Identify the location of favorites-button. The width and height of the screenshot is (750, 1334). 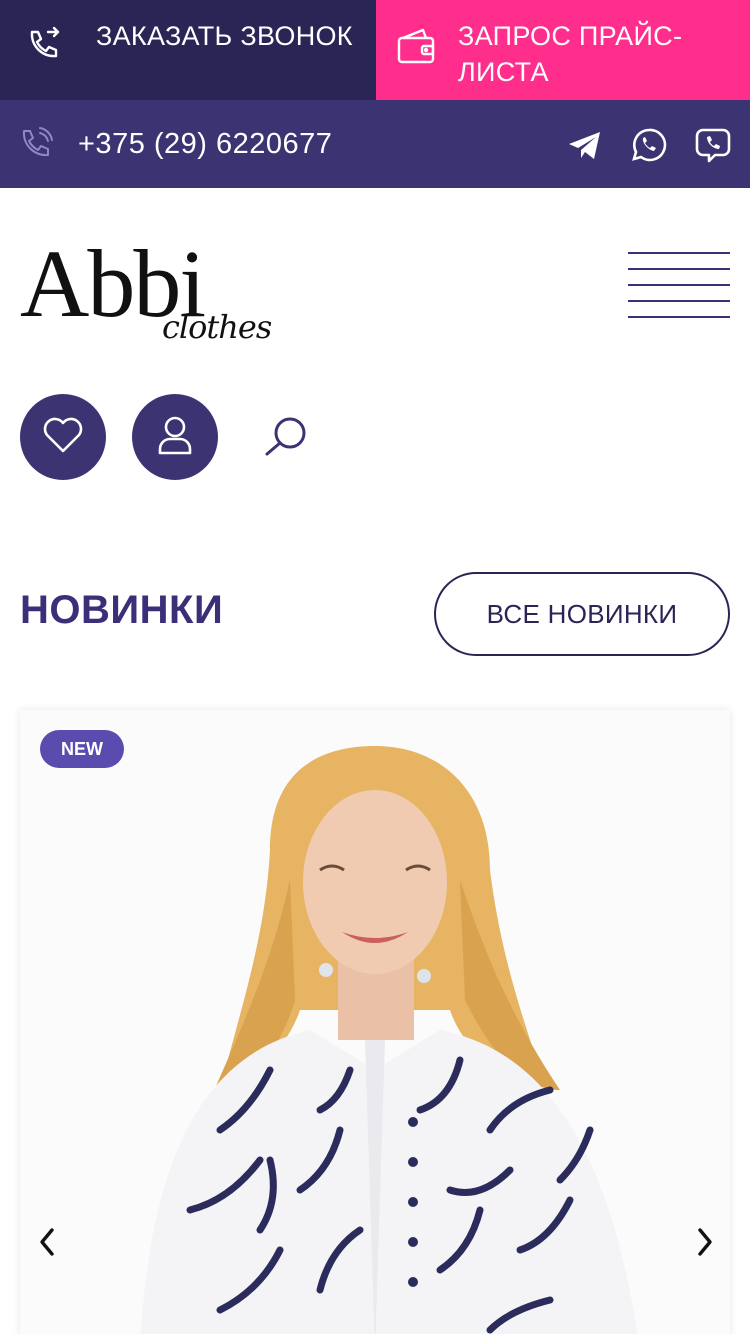
(63, 437).